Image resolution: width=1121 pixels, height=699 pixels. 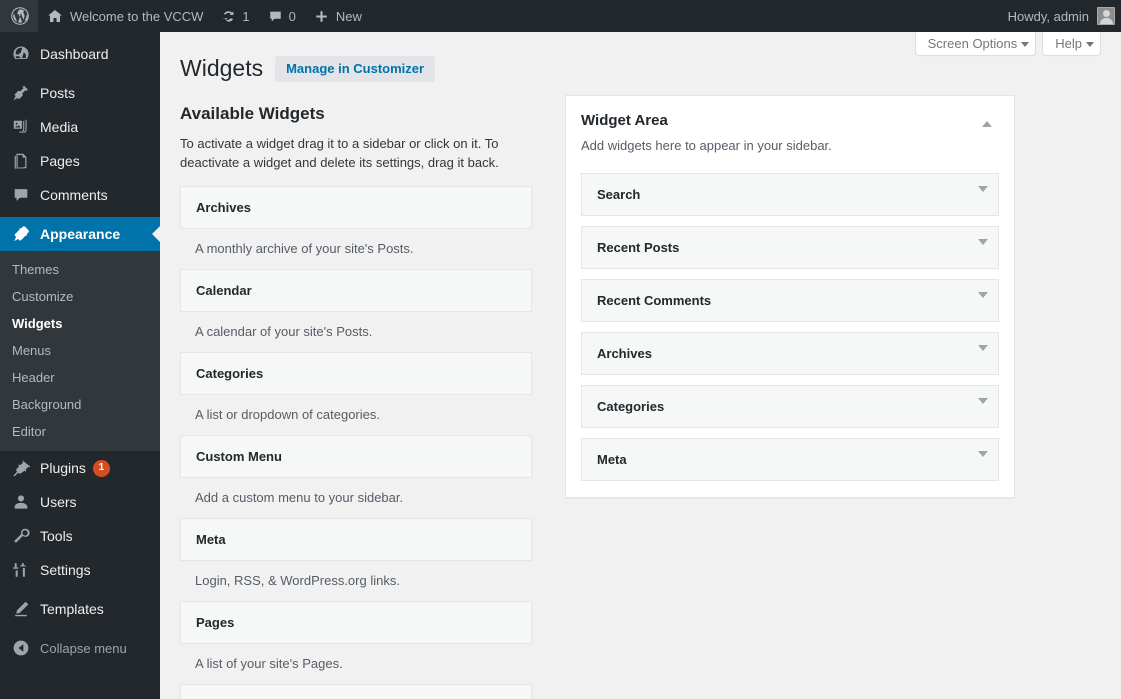 I want to click on widget-area-title: Widget Area, so click(x=624, y=120).